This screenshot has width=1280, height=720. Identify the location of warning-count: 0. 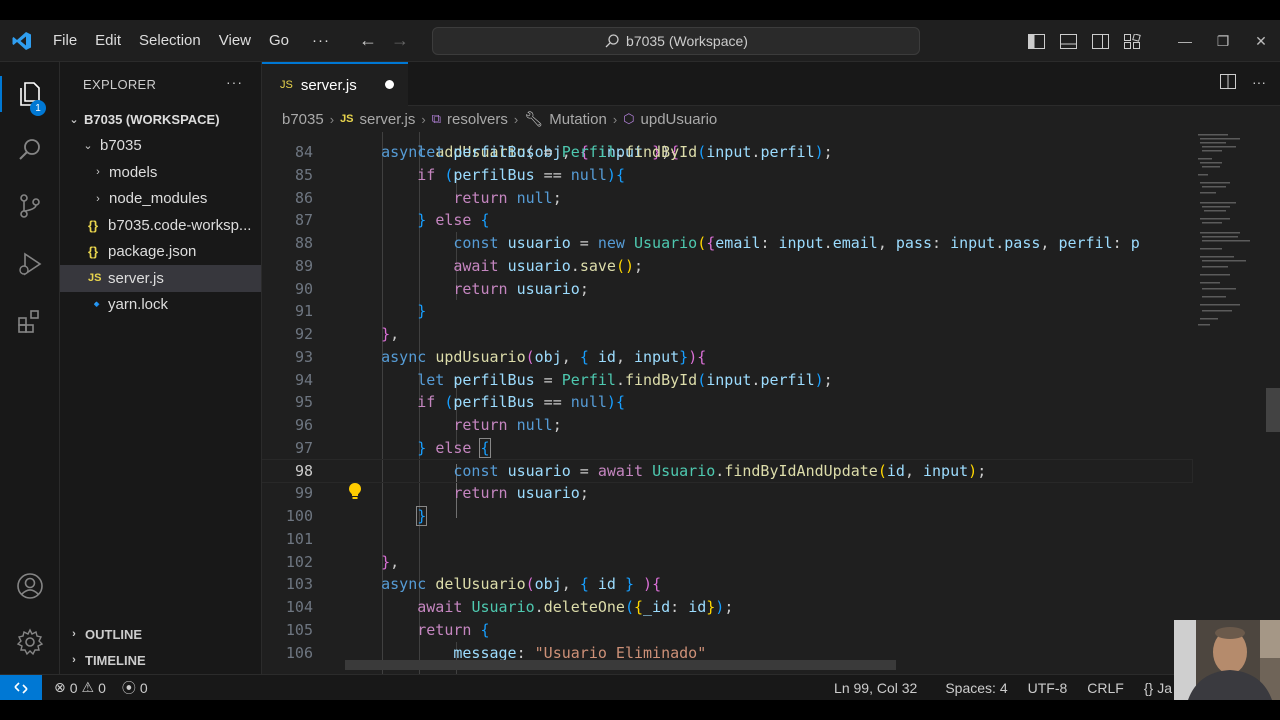
(102, 687).